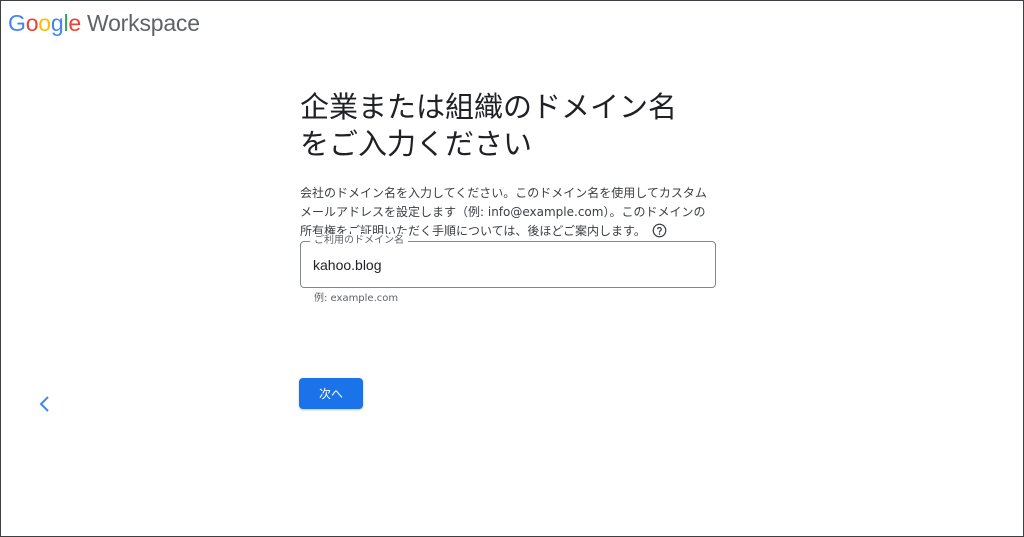  I want to click on domain-field: ご利用のドメイン名, so click(508, 261).